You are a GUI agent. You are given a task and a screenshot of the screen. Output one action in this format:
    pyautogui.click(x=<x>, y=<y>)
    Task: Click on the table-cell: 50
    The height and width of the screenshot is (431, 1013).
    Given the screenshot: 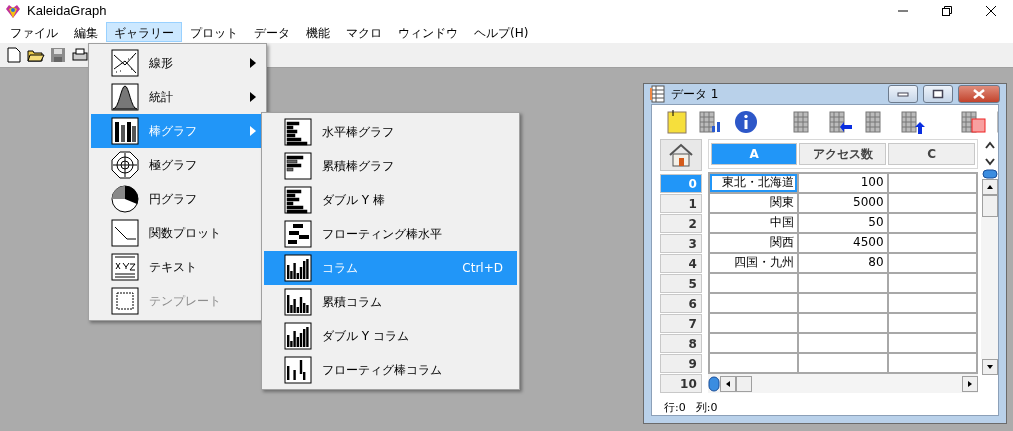 What is the action you would take?
    pyautogui.click(x=844, y=223)
    